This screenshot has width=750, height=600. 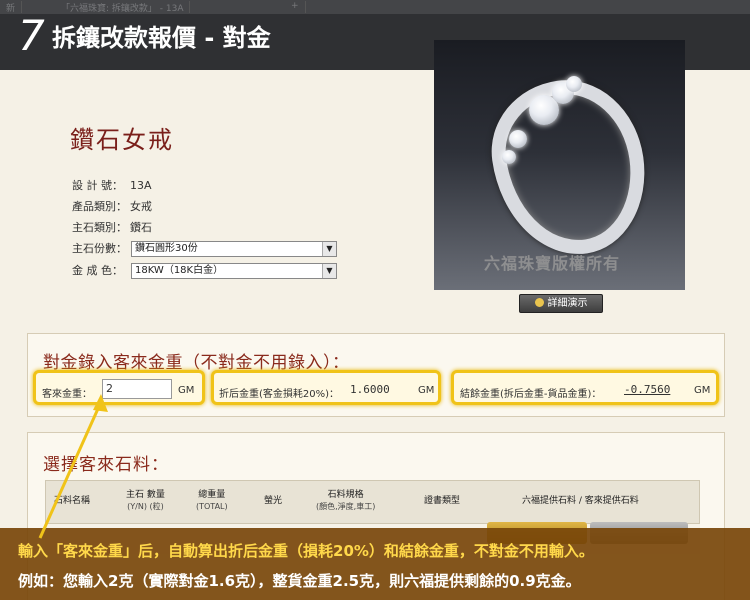 I want to click on spec-row-stone-count: 主石份數：, so click(x=101, y=249).